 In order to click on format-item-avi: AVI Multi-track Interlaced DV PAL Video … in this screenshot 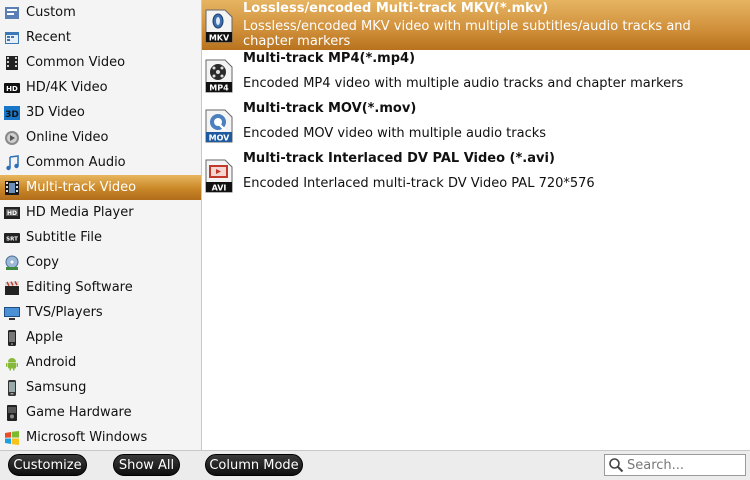, I will do `click(476, 175)`.